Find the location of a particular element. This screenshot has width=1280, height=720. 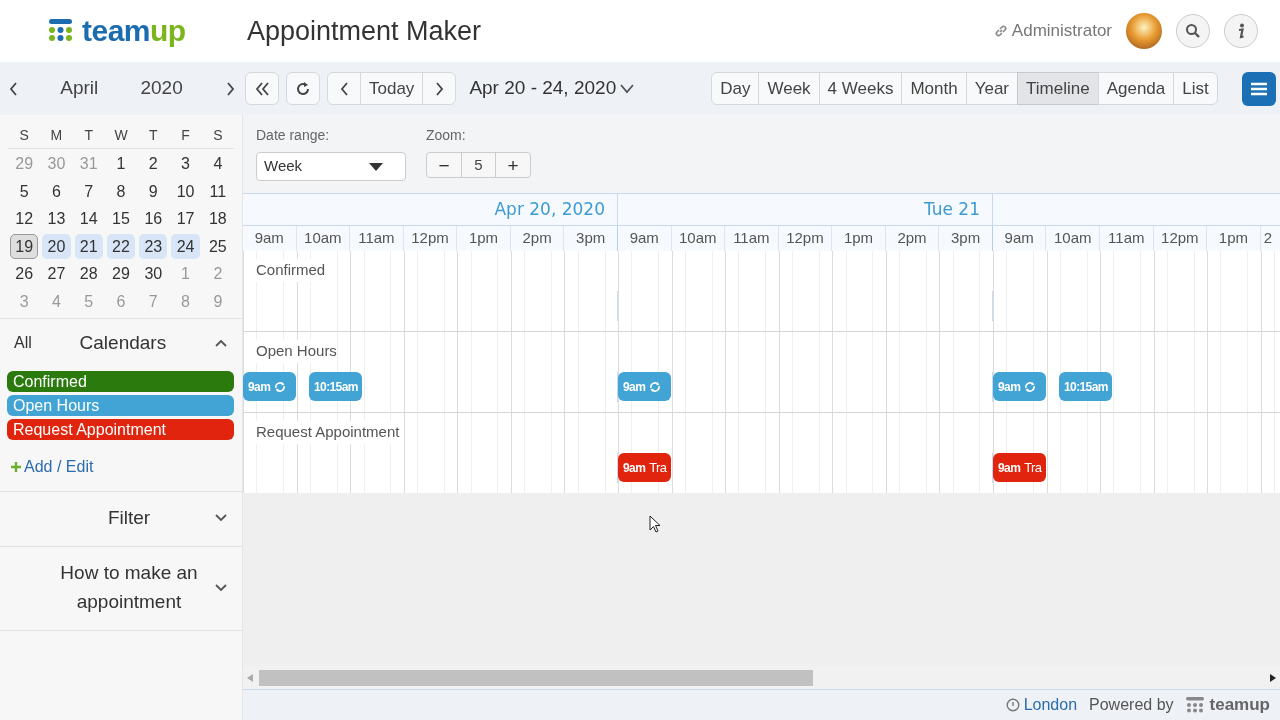

calendar-day: 21 is located at coordinates (88, 246).